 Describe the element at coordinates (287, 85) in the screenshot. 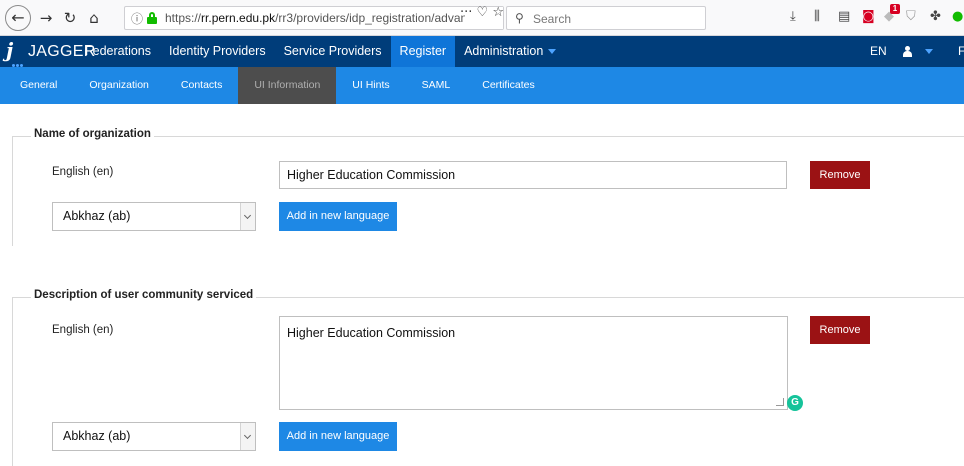

I see `tab-ui-information: UI Information` at that location.